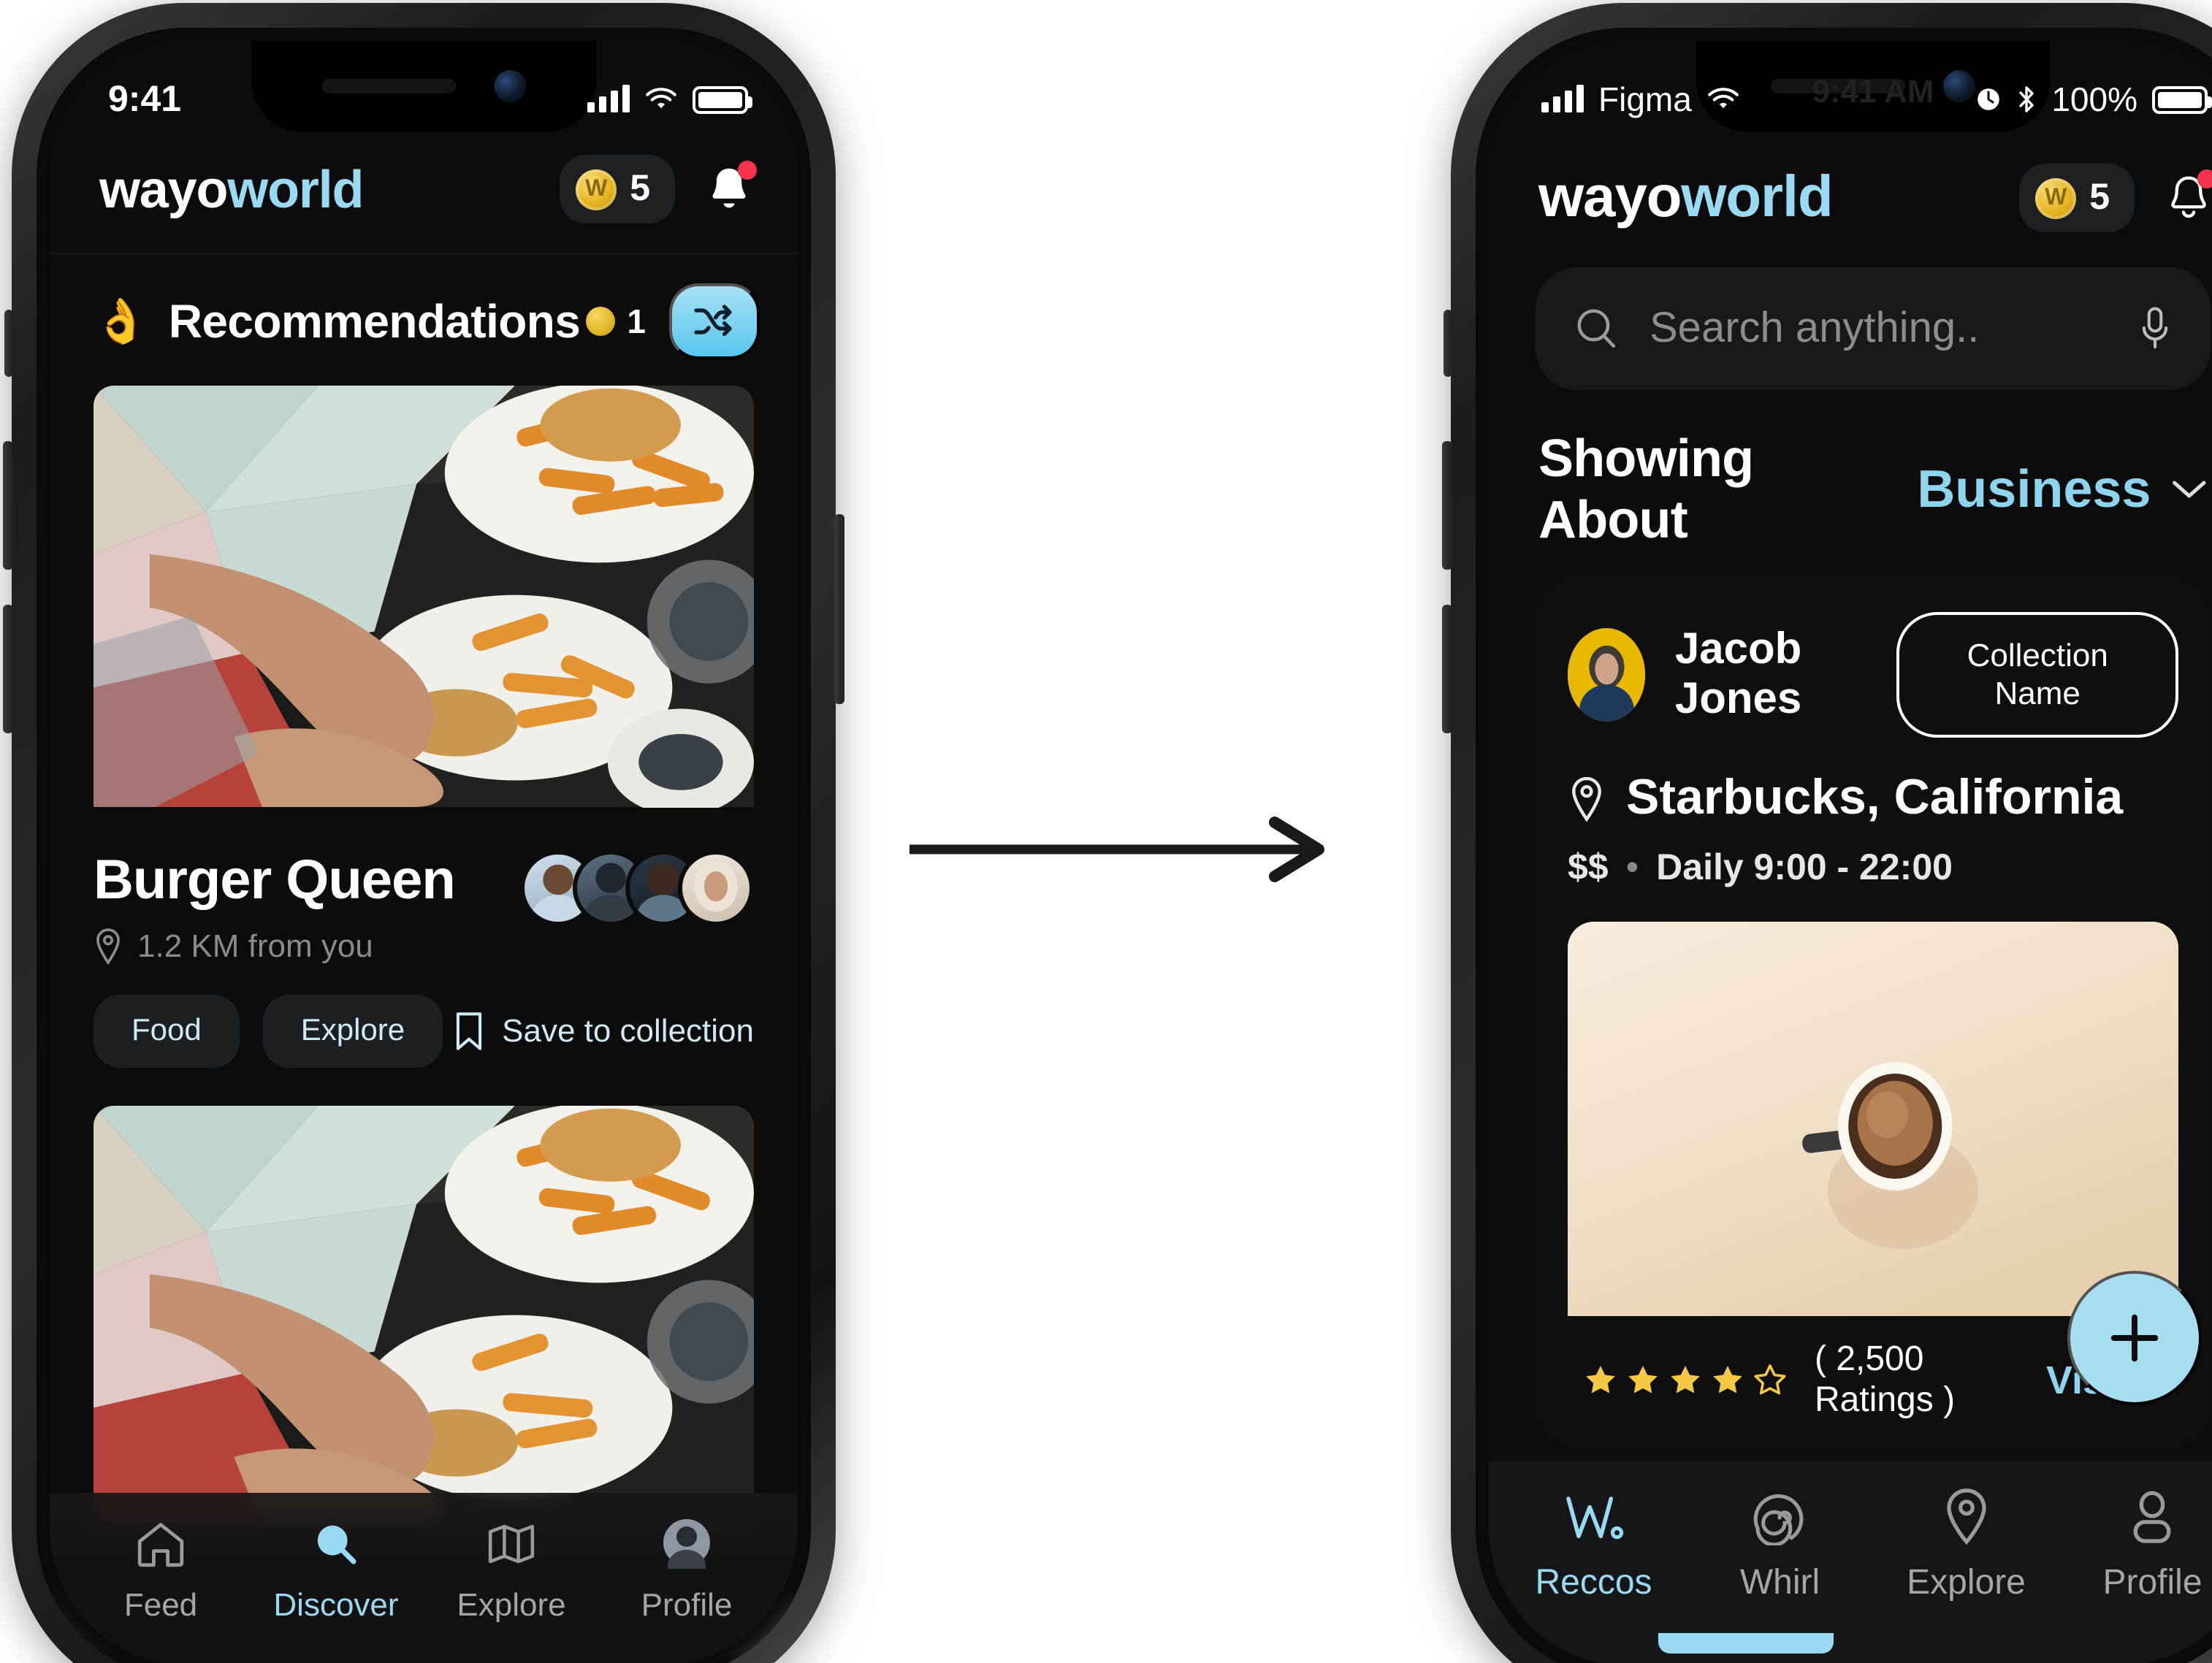  What do you see at coordinates (1594, 1545) in the screenshot?
I see `tab-reccos: Reccos` at bounding box center [1594, 1545].